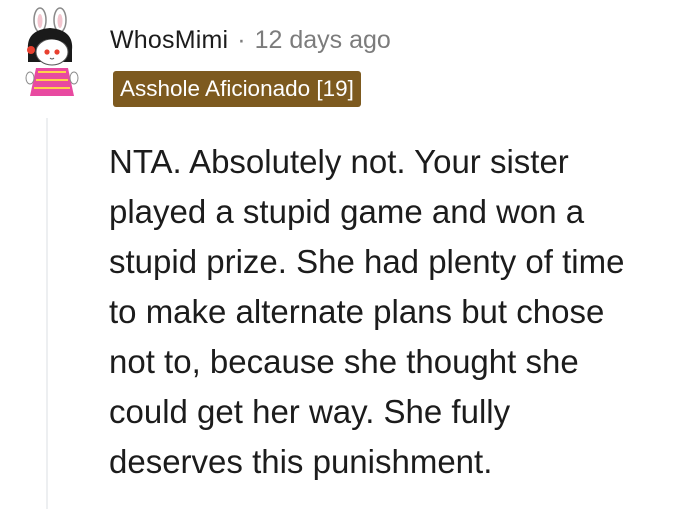 This screenshot has height=509, width=700. What do you see at coordinates (347, 211) in the screenshot?
I see `comment-body-line: played a stupid game and won a` at bounding box center [347, 211].